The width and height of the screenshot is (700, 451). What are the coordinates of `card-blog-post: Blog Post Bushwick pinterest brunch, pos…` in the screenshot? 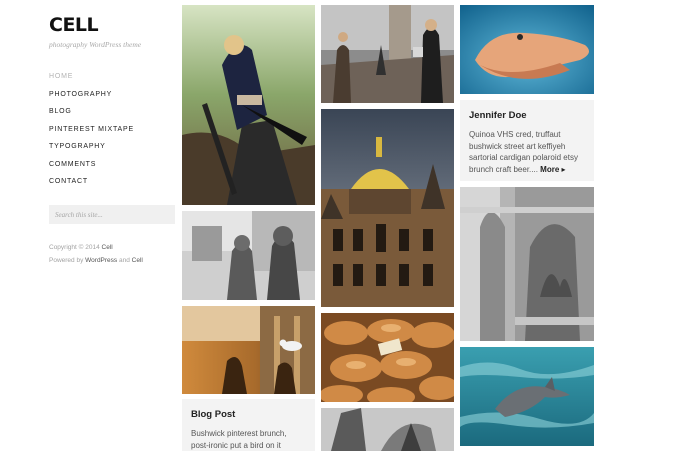 It's located at (248, 425).